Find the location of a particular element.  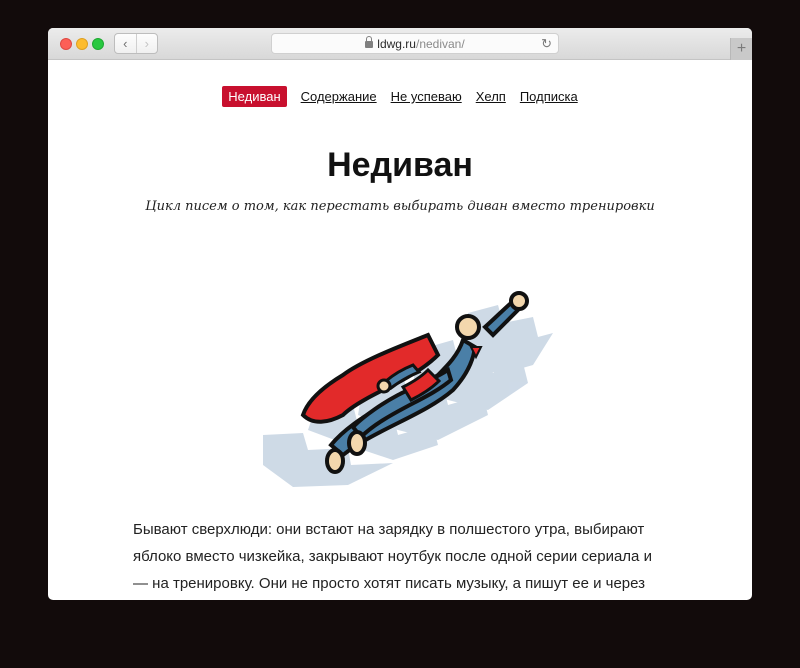

close-window-button is located at coordinates (66, 44).